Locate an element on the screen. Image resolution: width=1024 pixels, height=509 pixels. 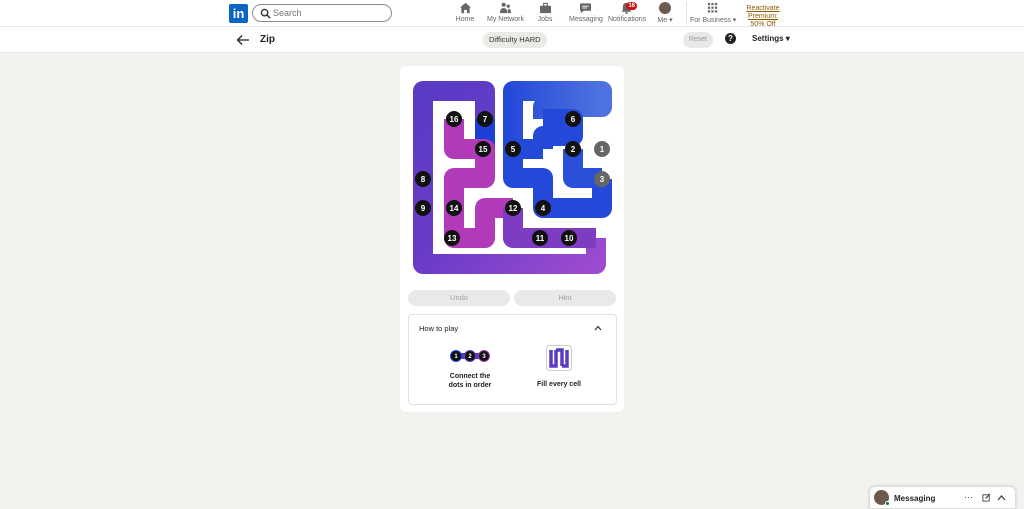
difficulty-badge: Difficulty HARD is located at coordinates (515, 40).